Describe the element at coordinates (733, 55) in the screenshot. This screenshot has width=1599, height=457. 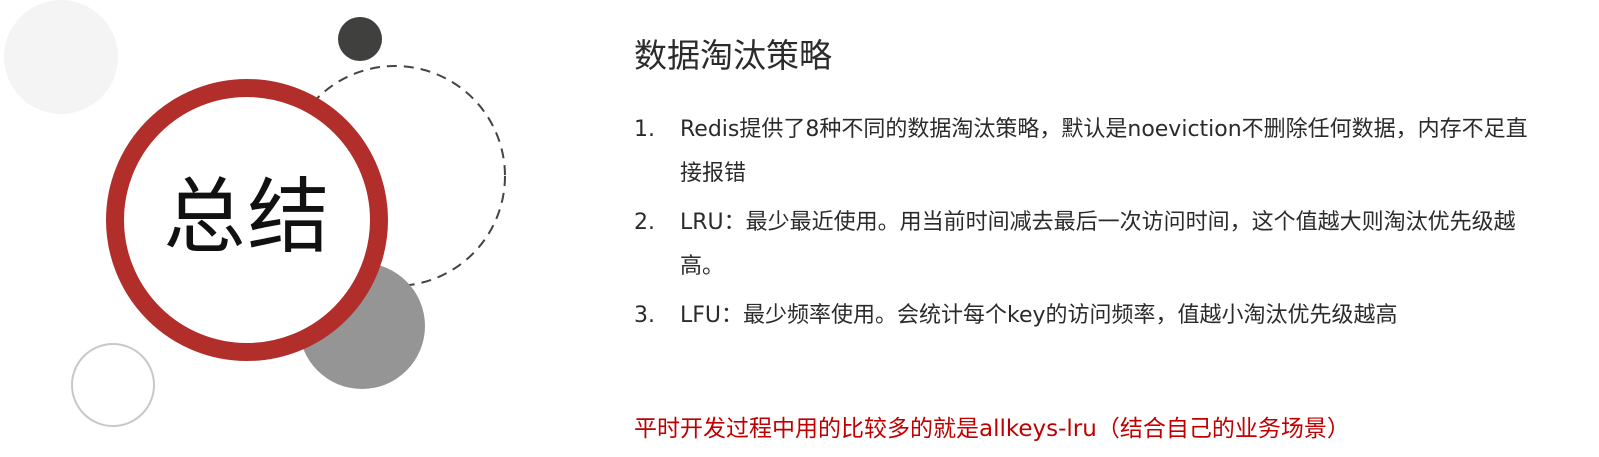
I see `page-title: 数据淘汰策略` at that location.